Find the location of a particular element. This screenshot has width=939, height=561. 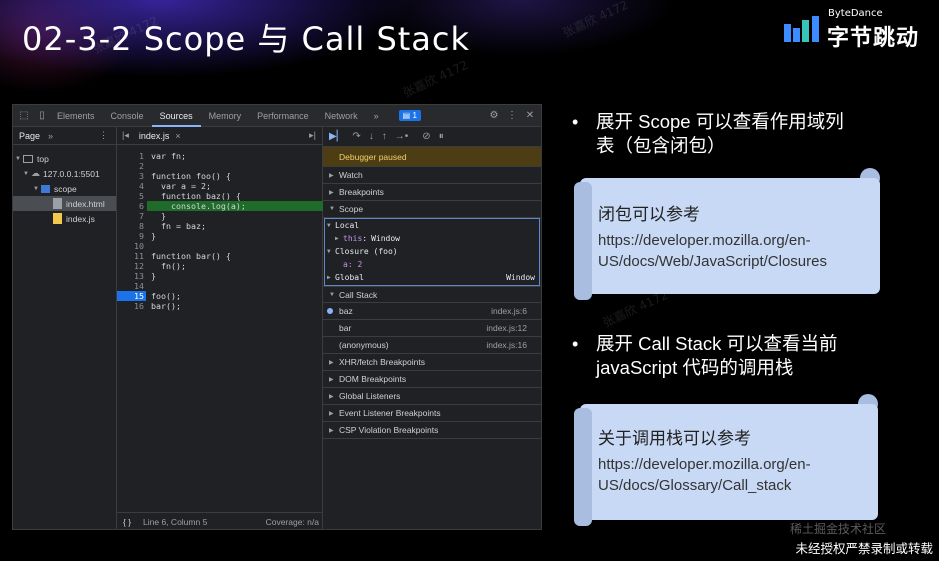

settings-gear-icon: ⚙ is located at coordinates (494, 116).